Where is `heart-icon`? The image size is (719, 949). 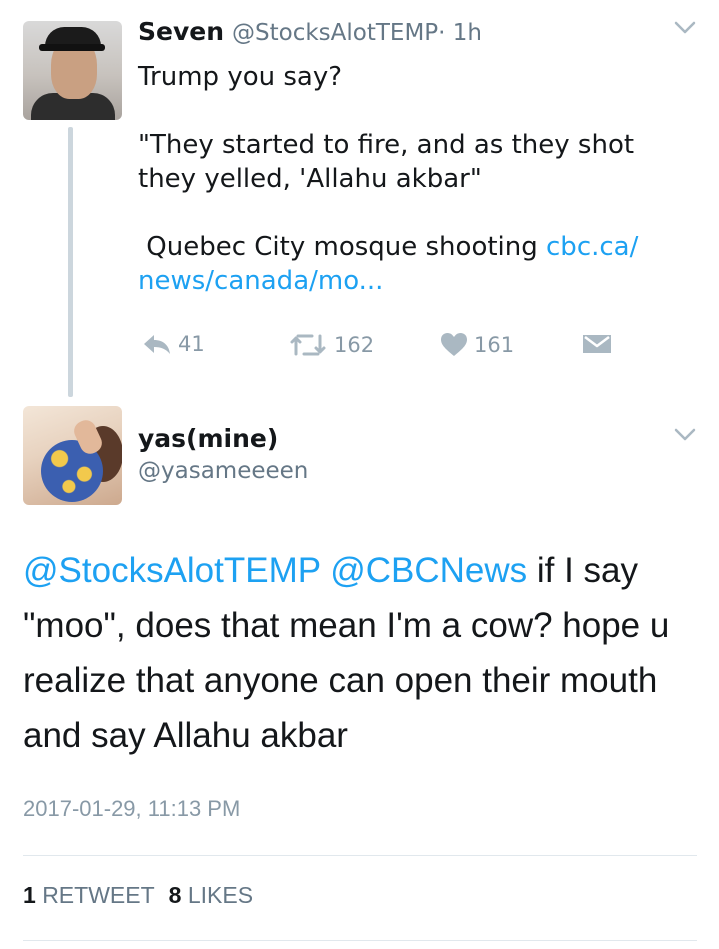
heart-icon is located at coordinates (454, 345).